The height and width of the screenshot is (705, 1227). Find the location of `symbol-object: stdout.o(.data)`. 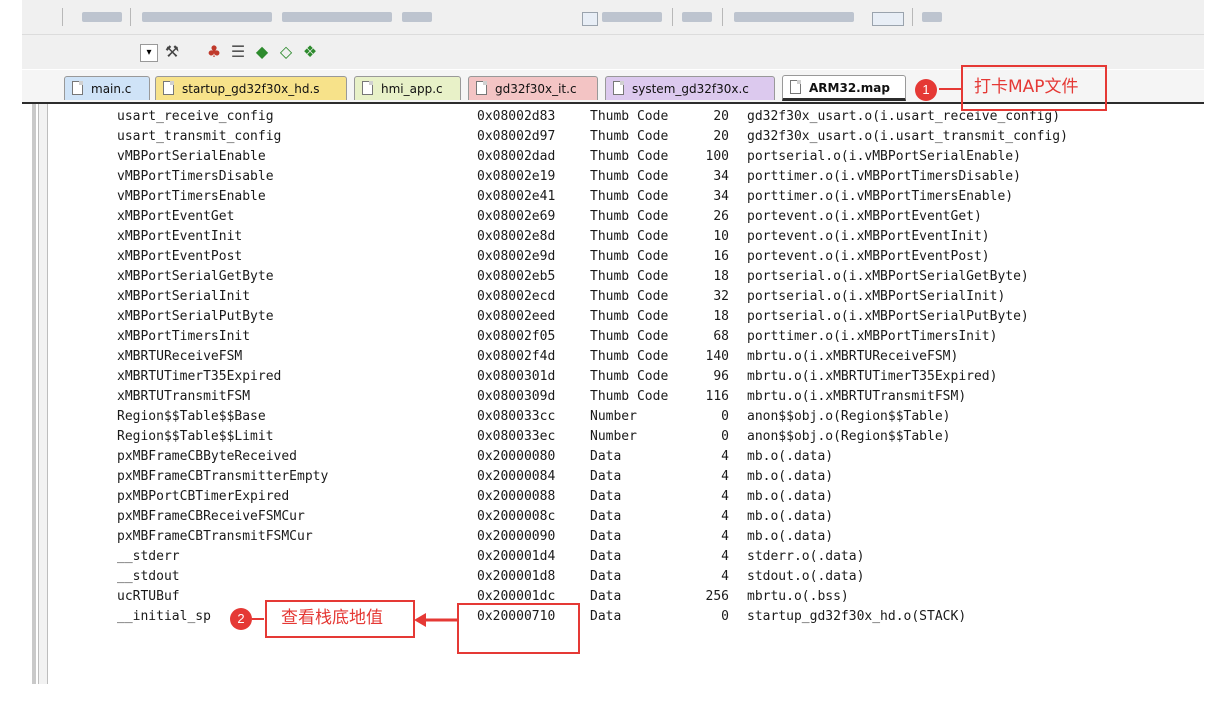

symbol-object: stdout.o(.data) is located at coordinates (806, 576).